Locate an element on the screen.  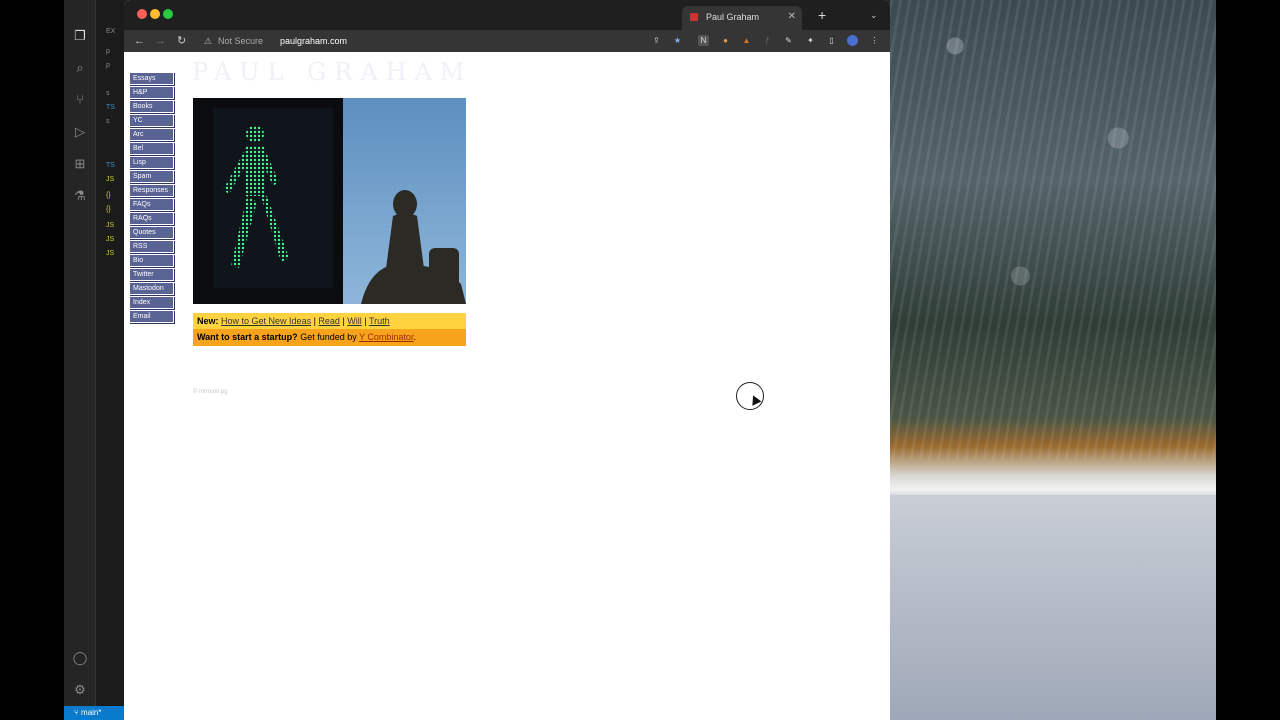
walk-signal-statue-image is located at coordinates (329, 201).